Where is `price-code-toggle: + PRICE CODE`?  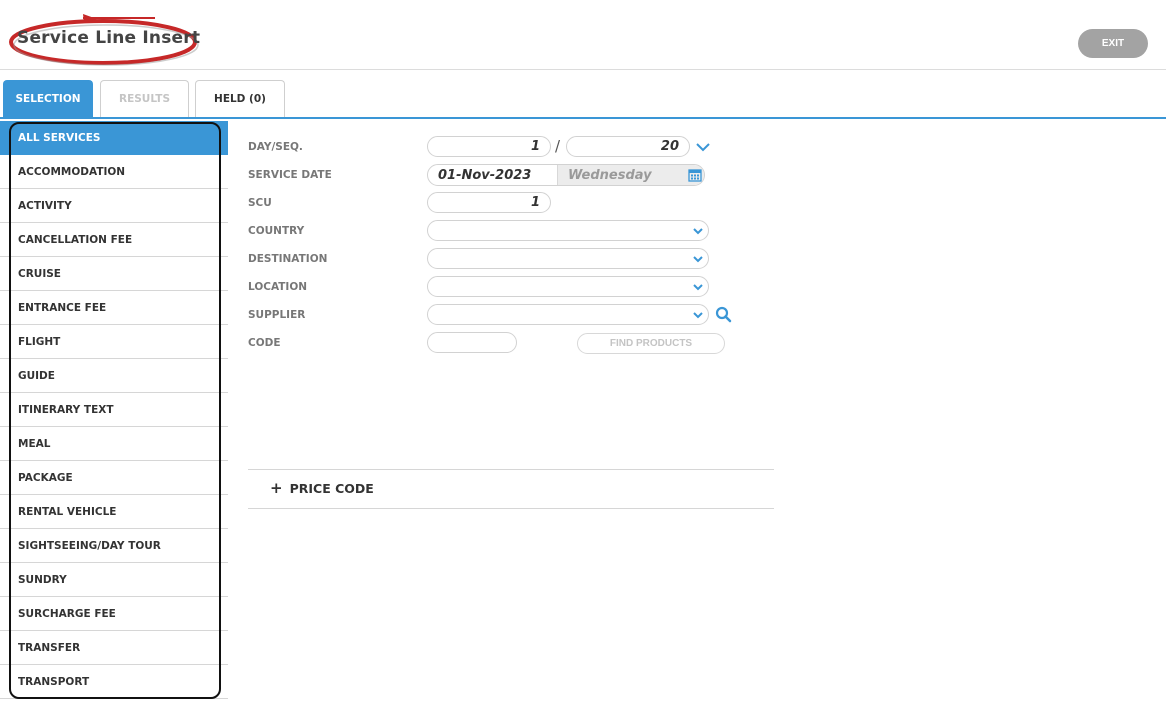
price-code-toggle: + PRICE CODE is located at coordinates (322, 488).